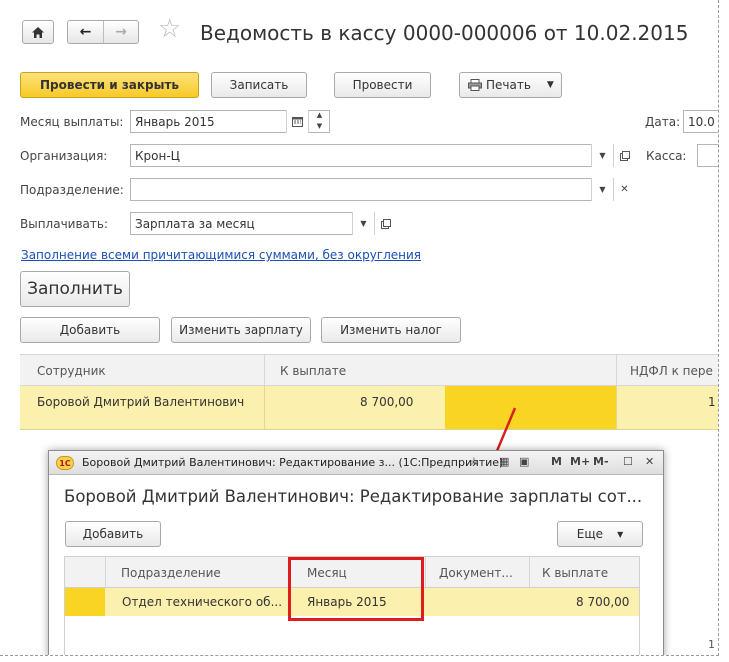 This screenshot has width=729, height=662. What do you see at coordinates (259, 85) in the screenshot?
I see `save-button: Записать` at bounding box center [259, 85].